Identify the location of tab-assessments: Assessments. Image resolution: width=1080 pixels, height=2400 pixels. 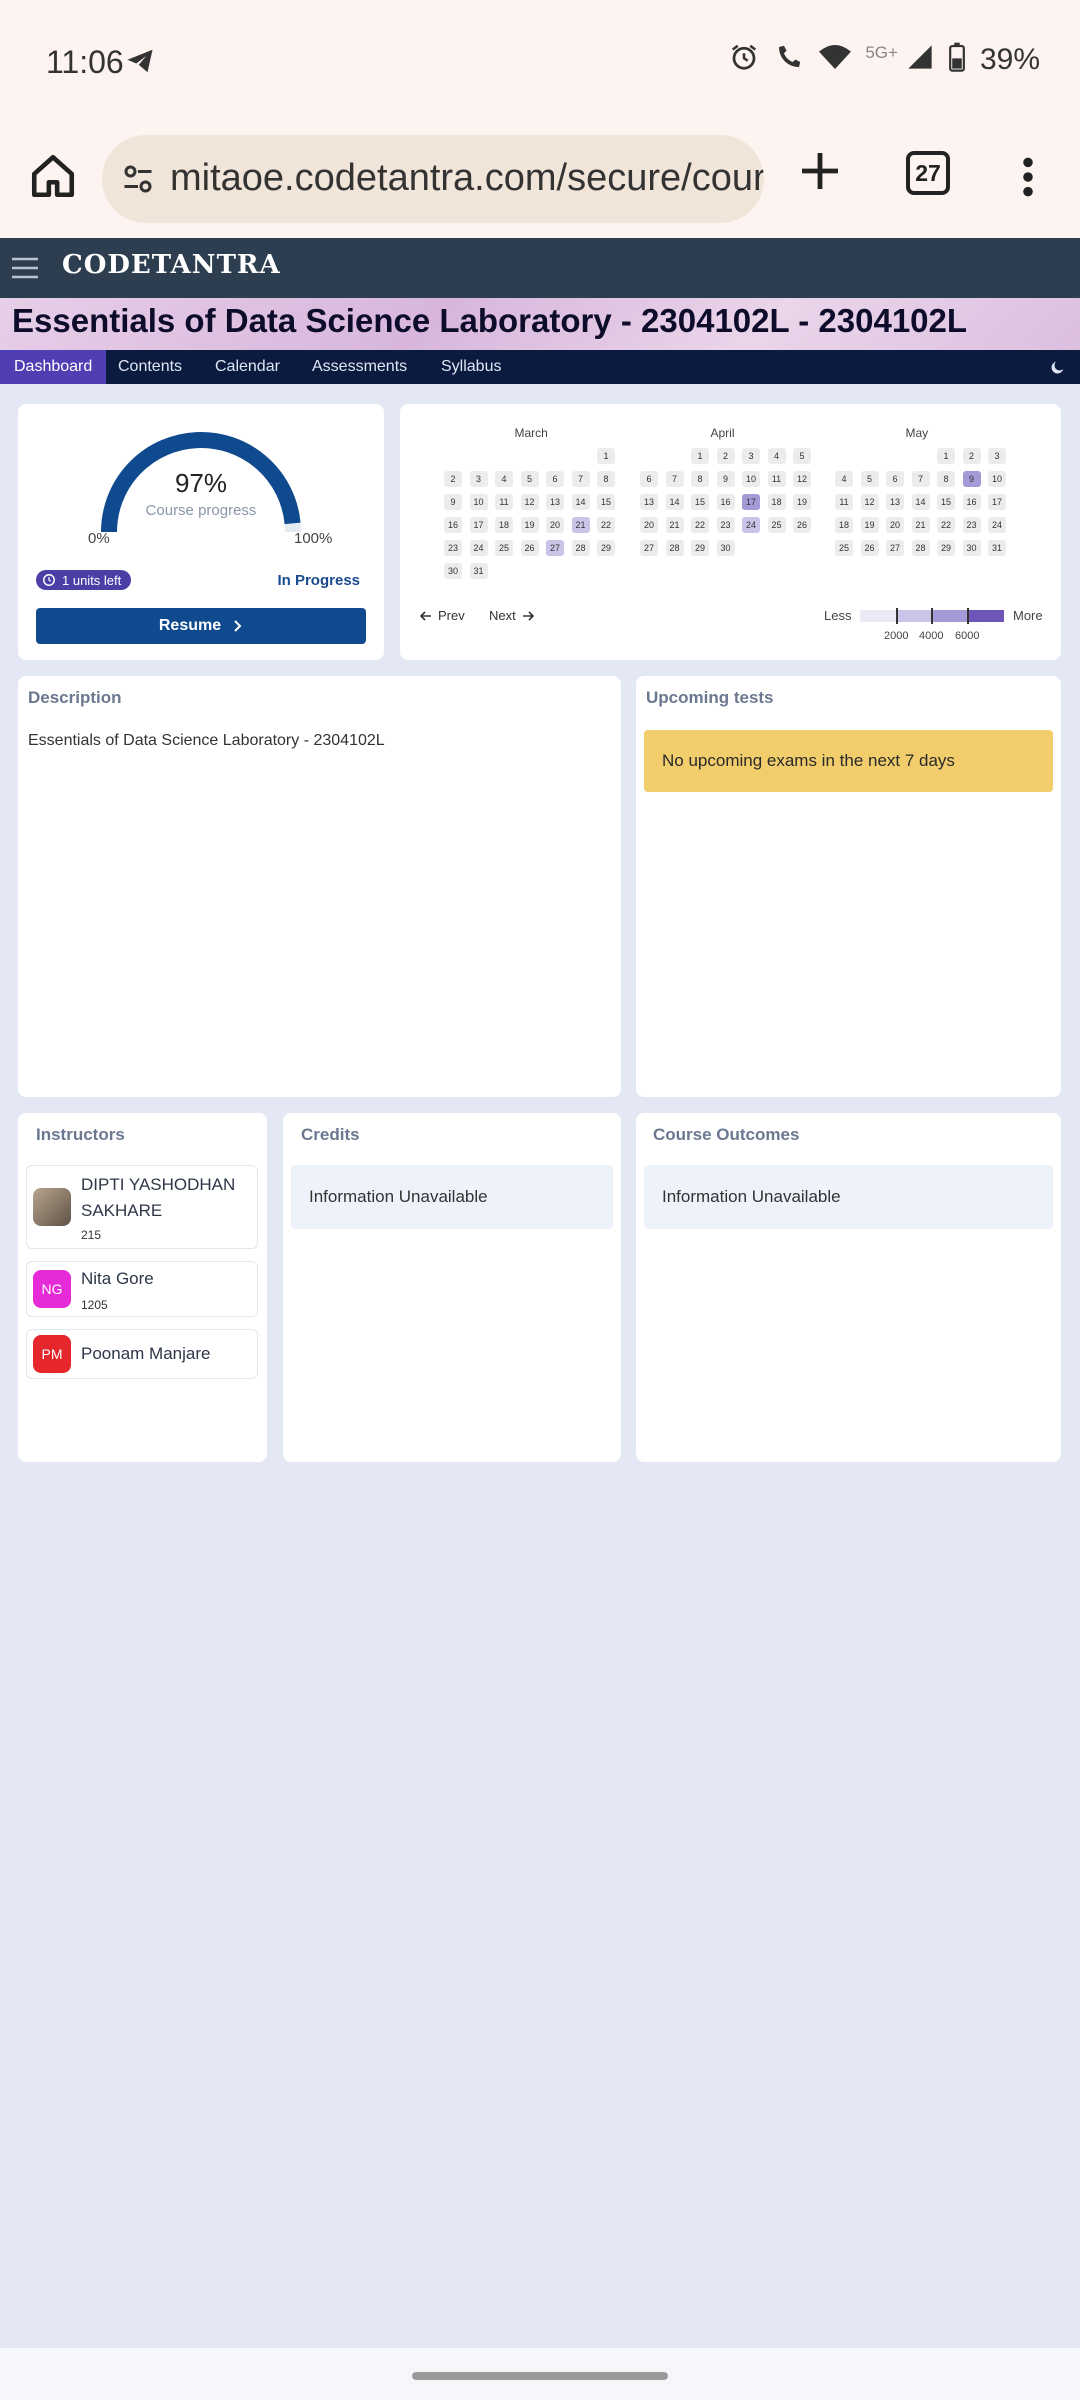
(359, 367).